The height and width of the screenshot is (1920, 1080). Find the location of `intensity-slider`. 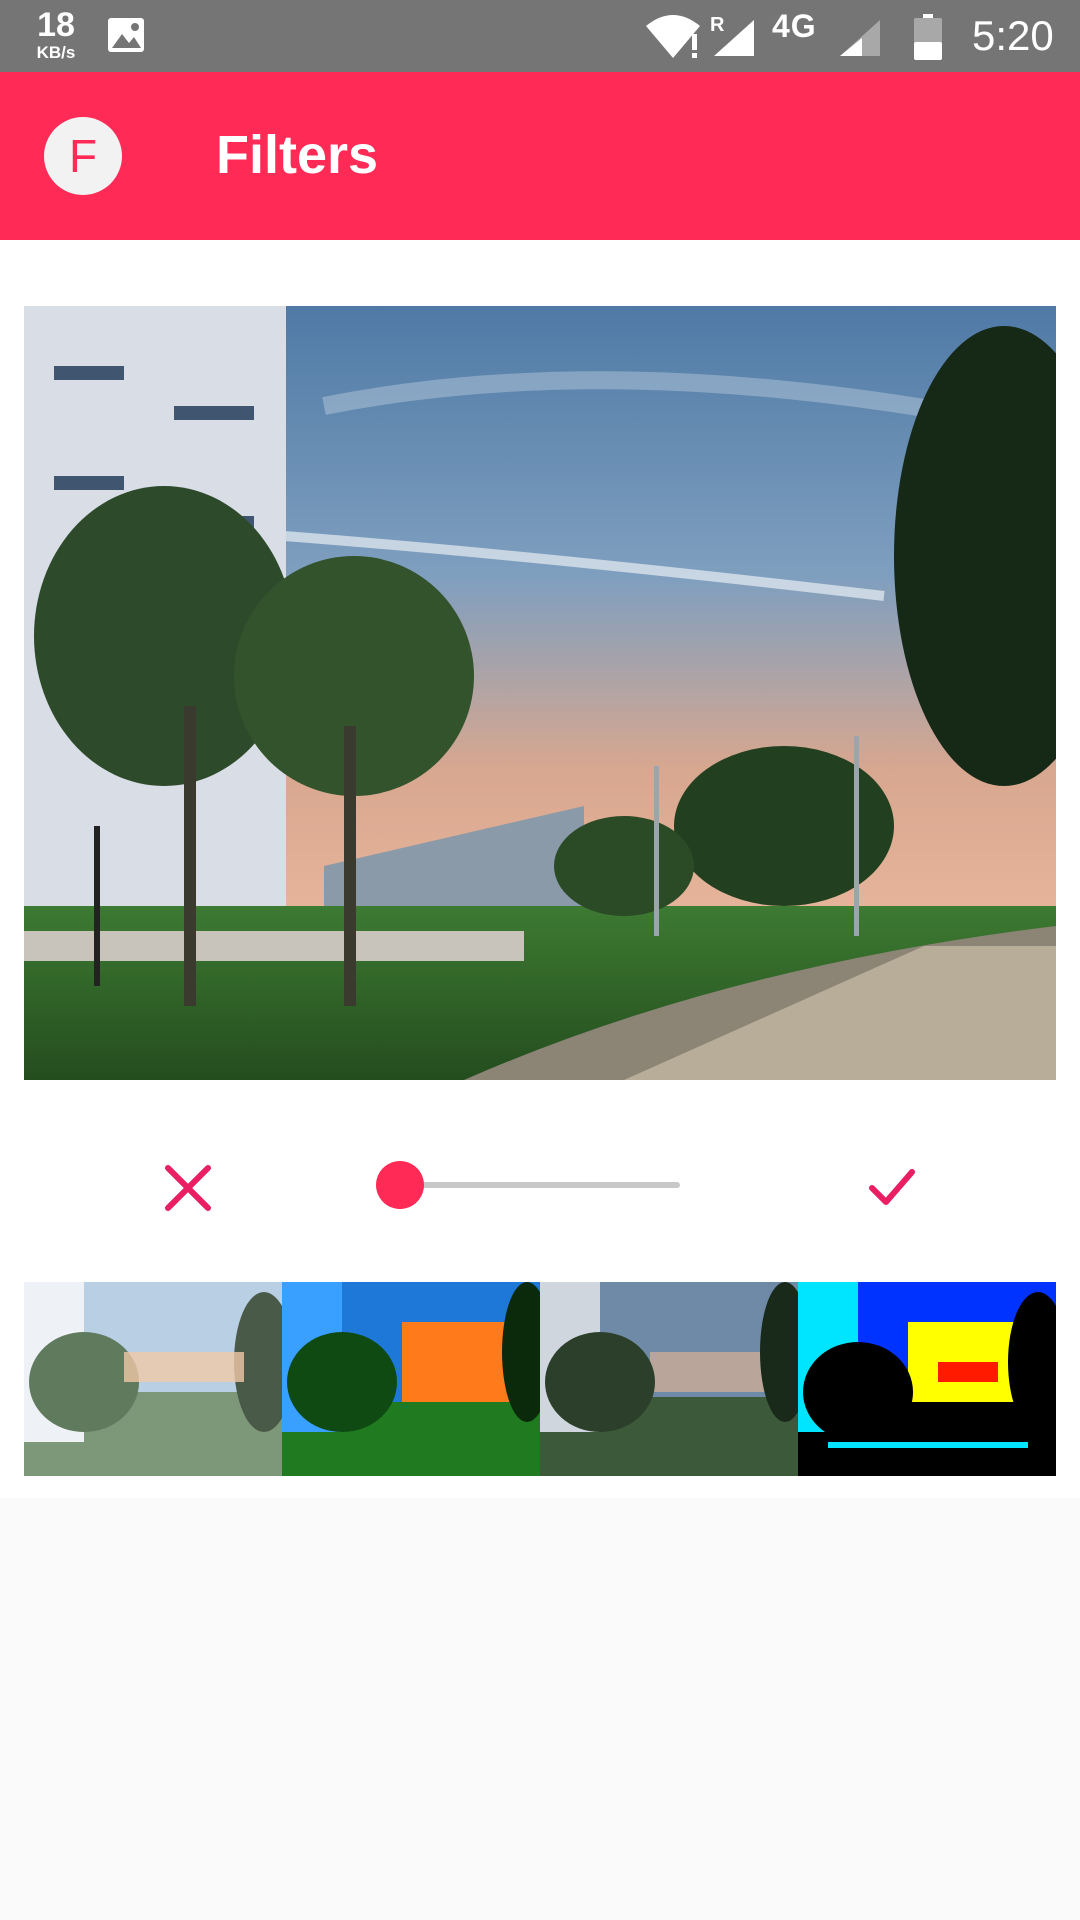

intensity-slider is located at coordinates (528, 1185).